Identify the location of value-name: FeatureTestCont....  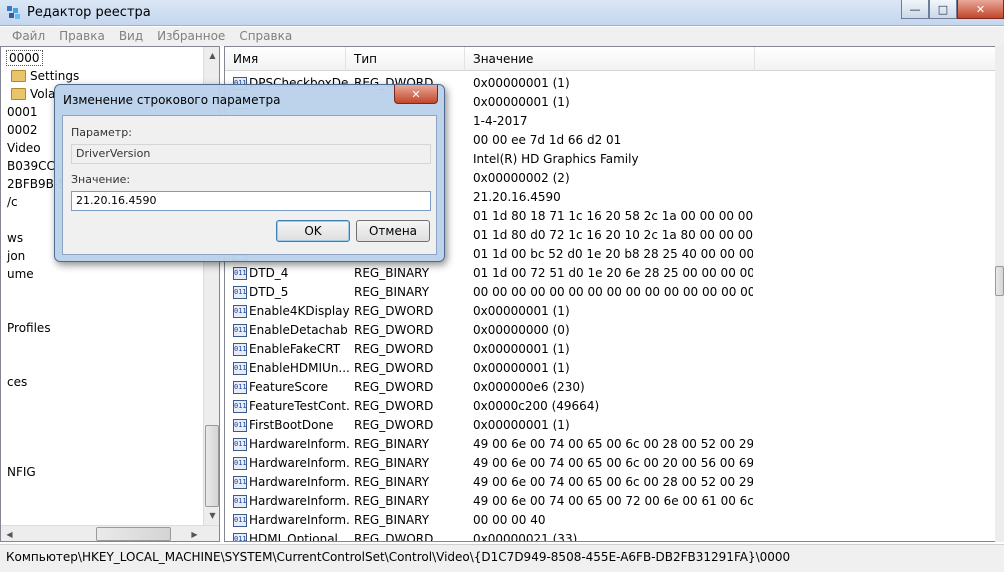
(299, 406).